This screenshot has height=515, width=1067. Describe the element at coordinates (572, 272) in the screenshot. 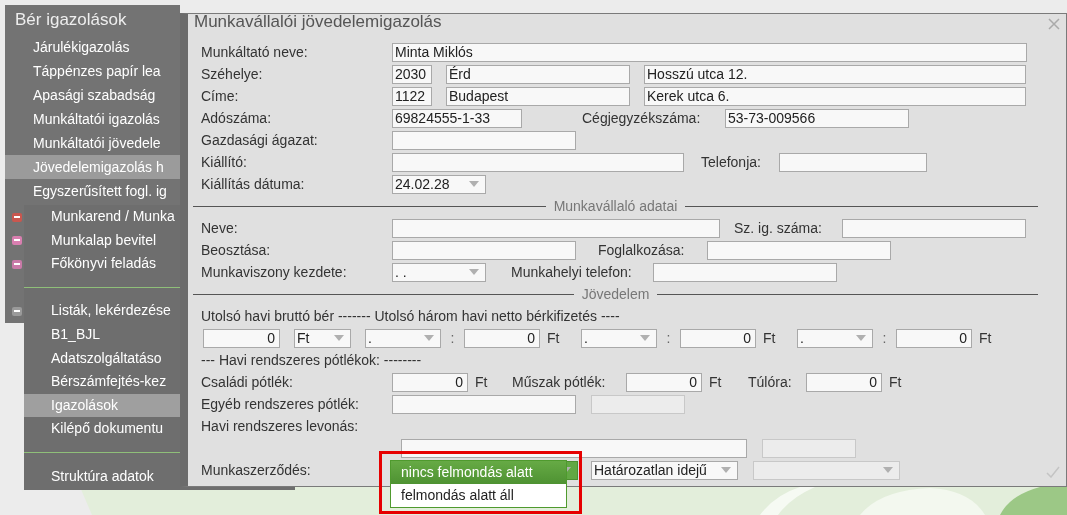

I see `field-label: Munkahelyi telefon:` at that location.